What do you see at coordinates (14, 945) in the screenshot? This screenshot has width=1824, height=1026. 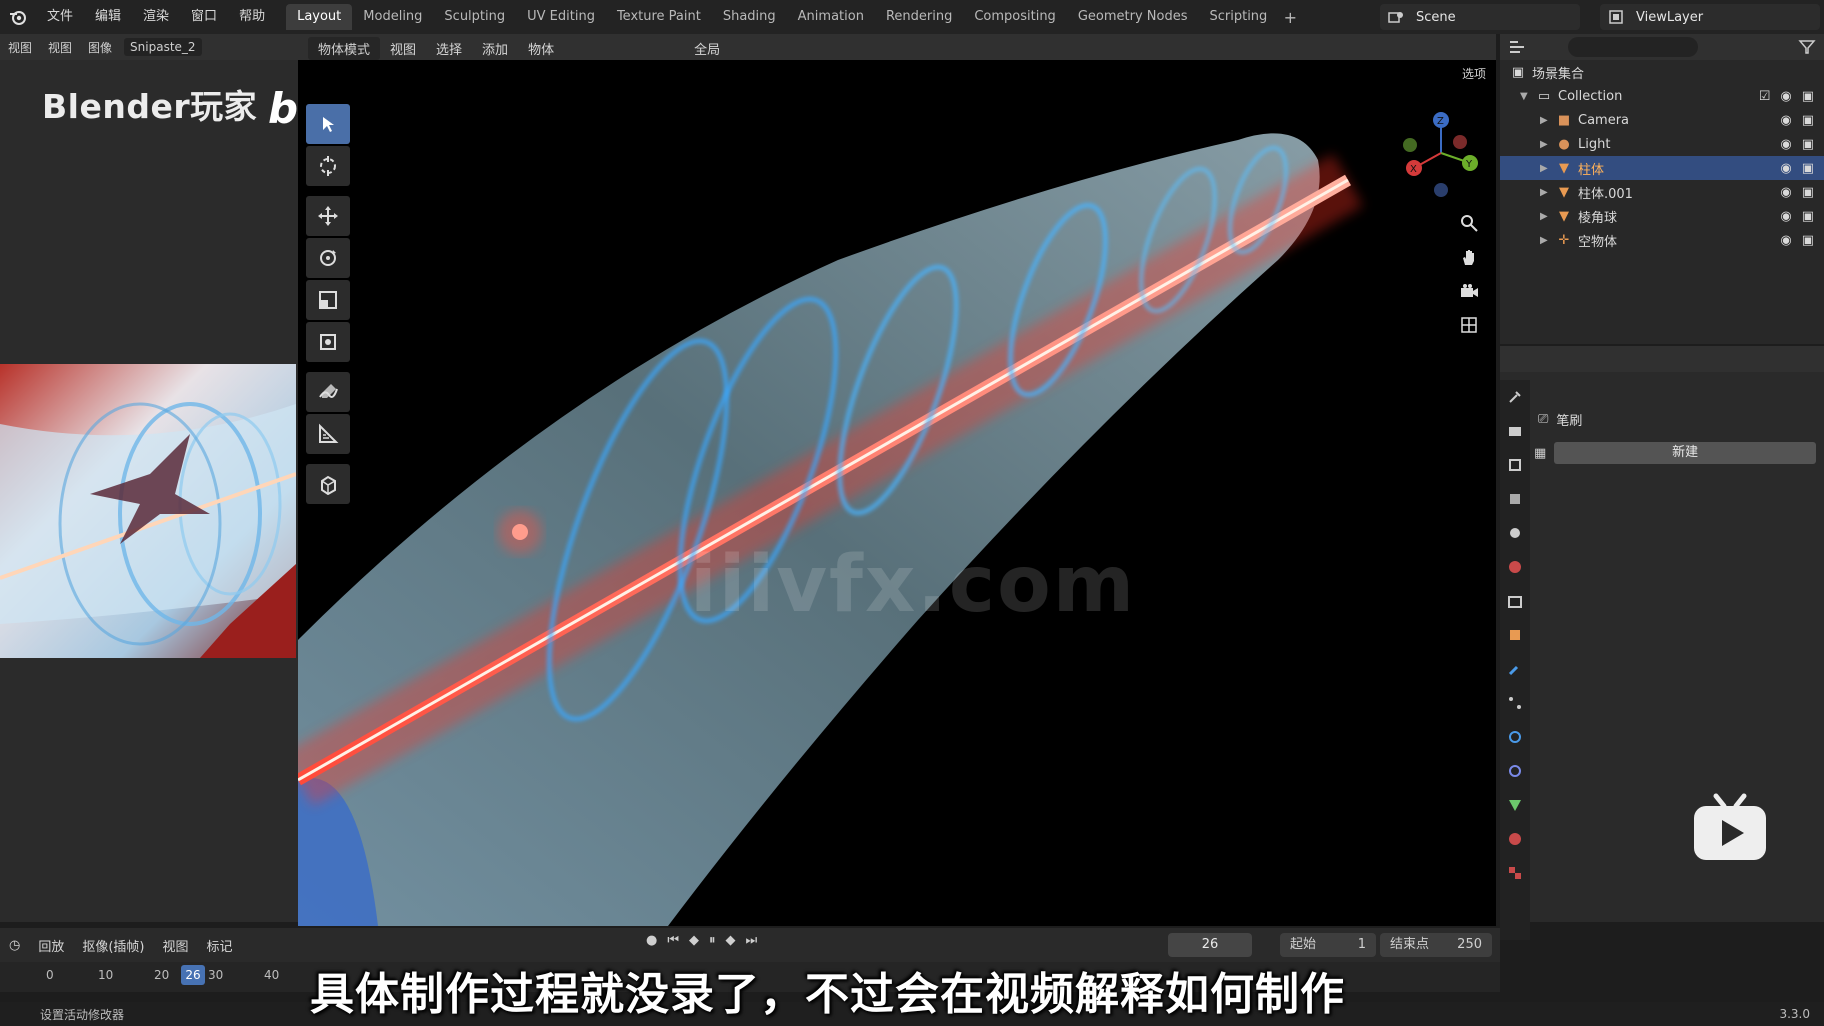 I see `editor-type-icon: ◷` at bounding box center [14, 945].